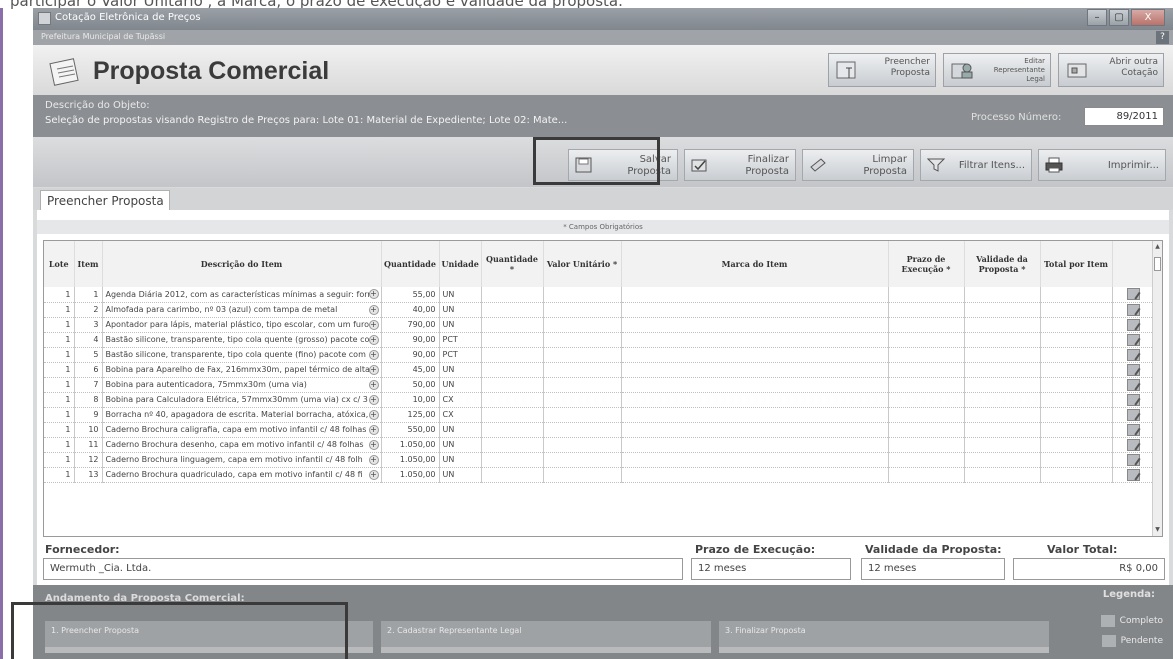 This screenshot has height=659, width=1173. I want to click on supplier-field: Wermuth _Cia. Ltda., so click(363, 569).